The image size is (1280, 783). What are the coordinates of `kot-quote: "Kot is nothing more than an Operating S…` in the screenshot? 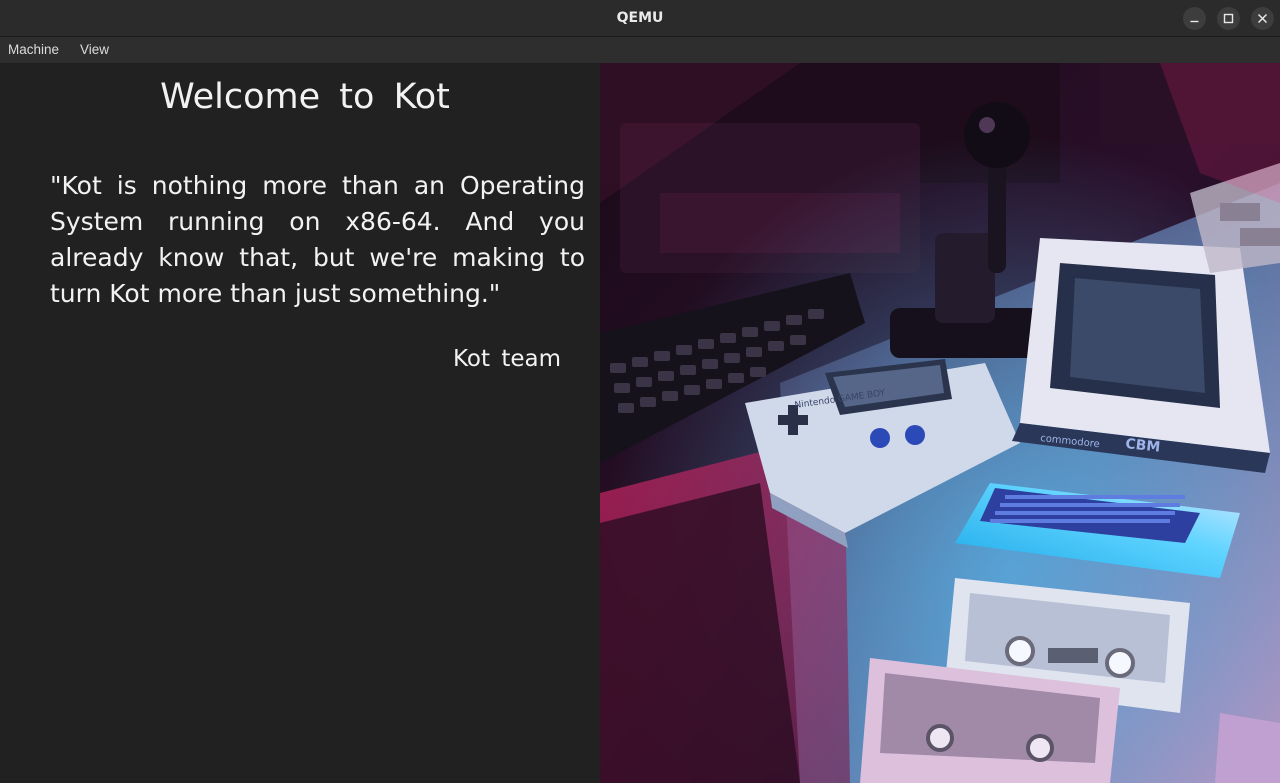 It's located at (317, 239).